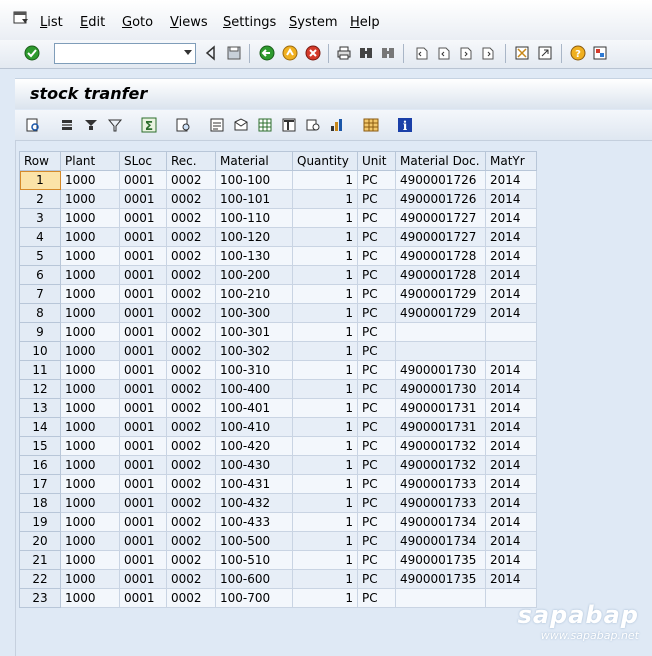 The width and height of the screenshot is (652, 656). What do you see at coordinates (188, 52) in the screenshot?
I see `chevron-down-icon` at bounding box center [188, 52].